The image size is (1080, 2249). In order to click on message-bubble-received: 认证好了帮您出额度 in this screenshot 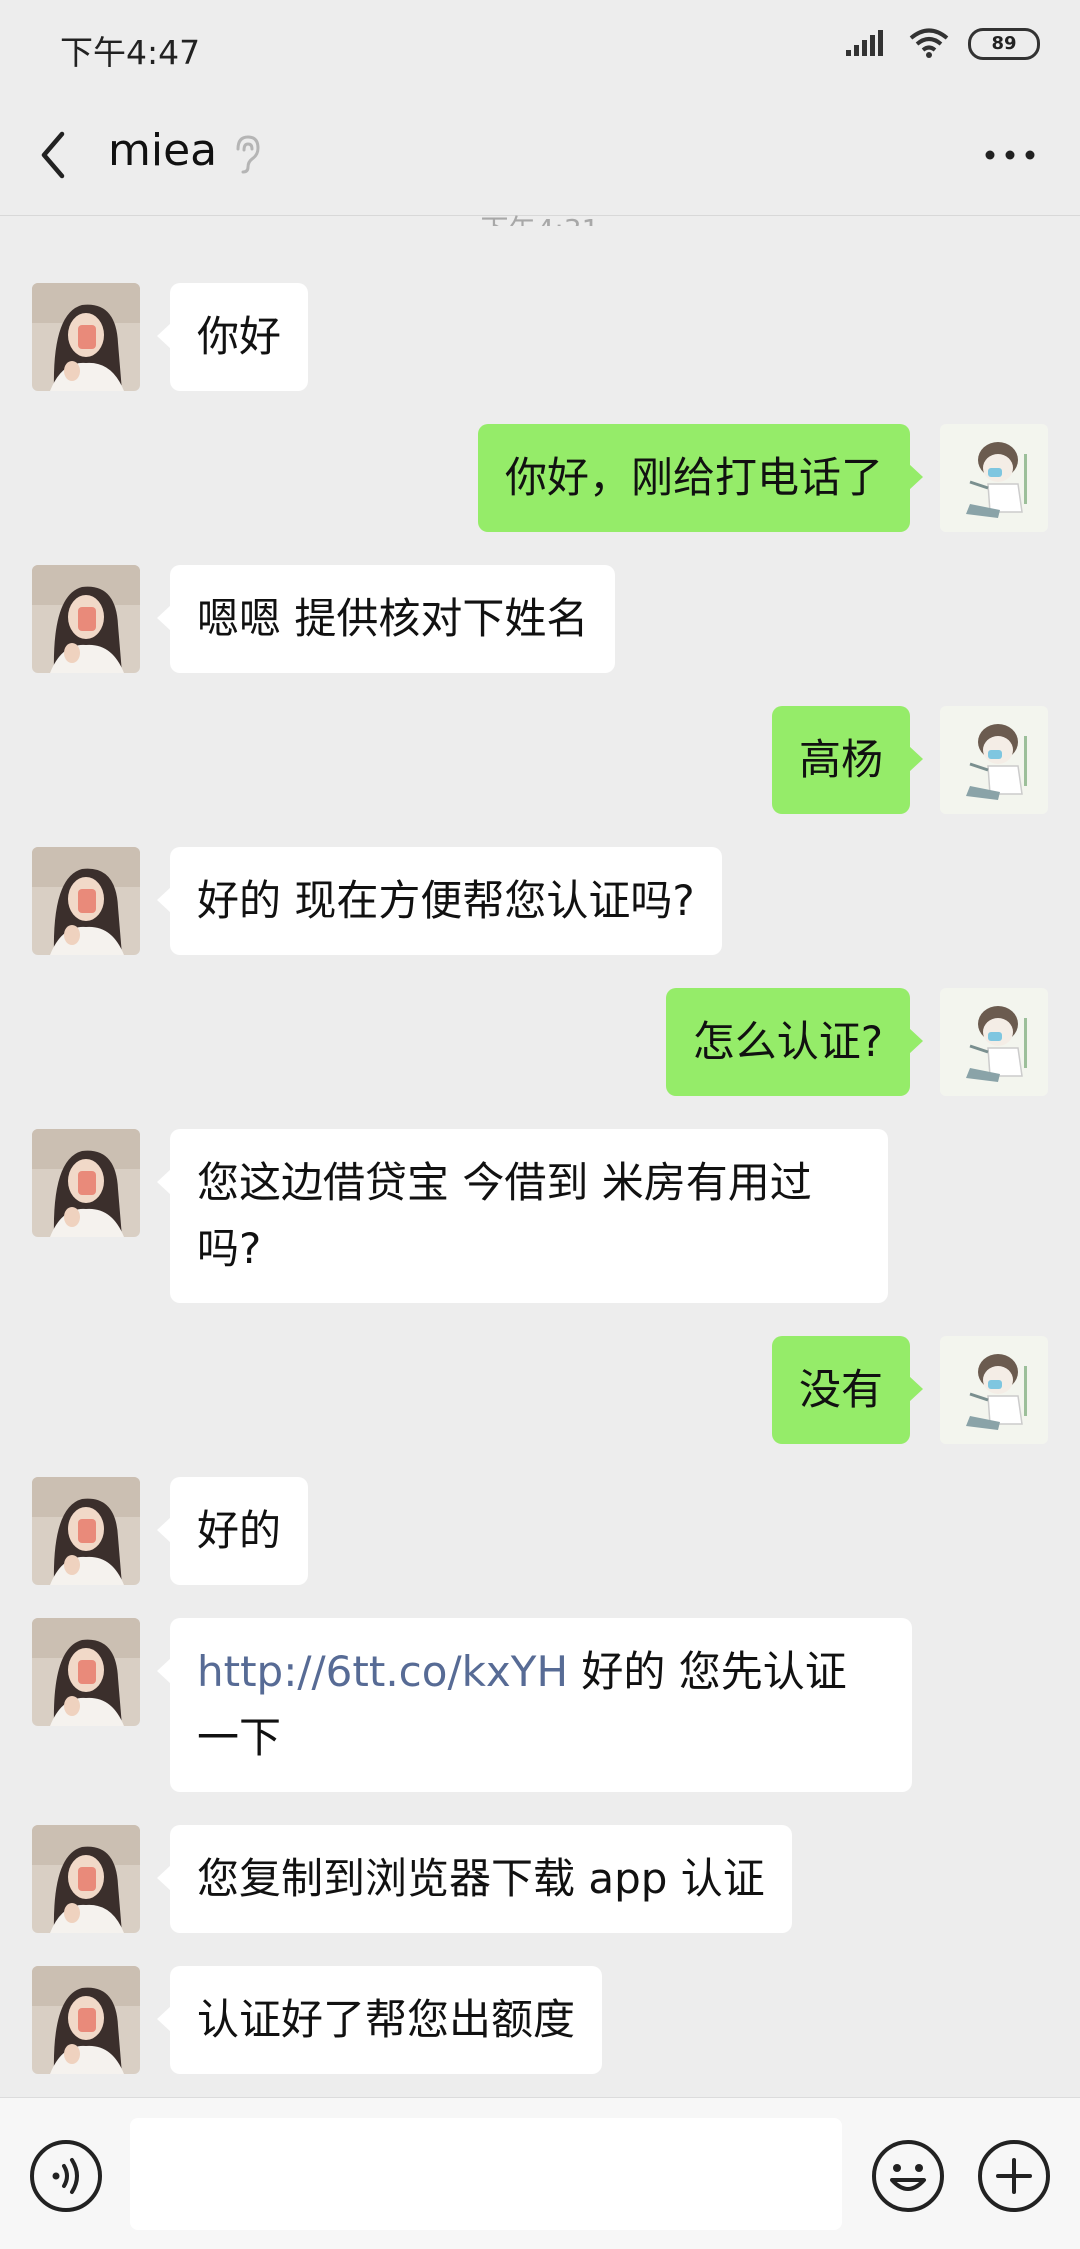, I will do `click(379, 2020)`.